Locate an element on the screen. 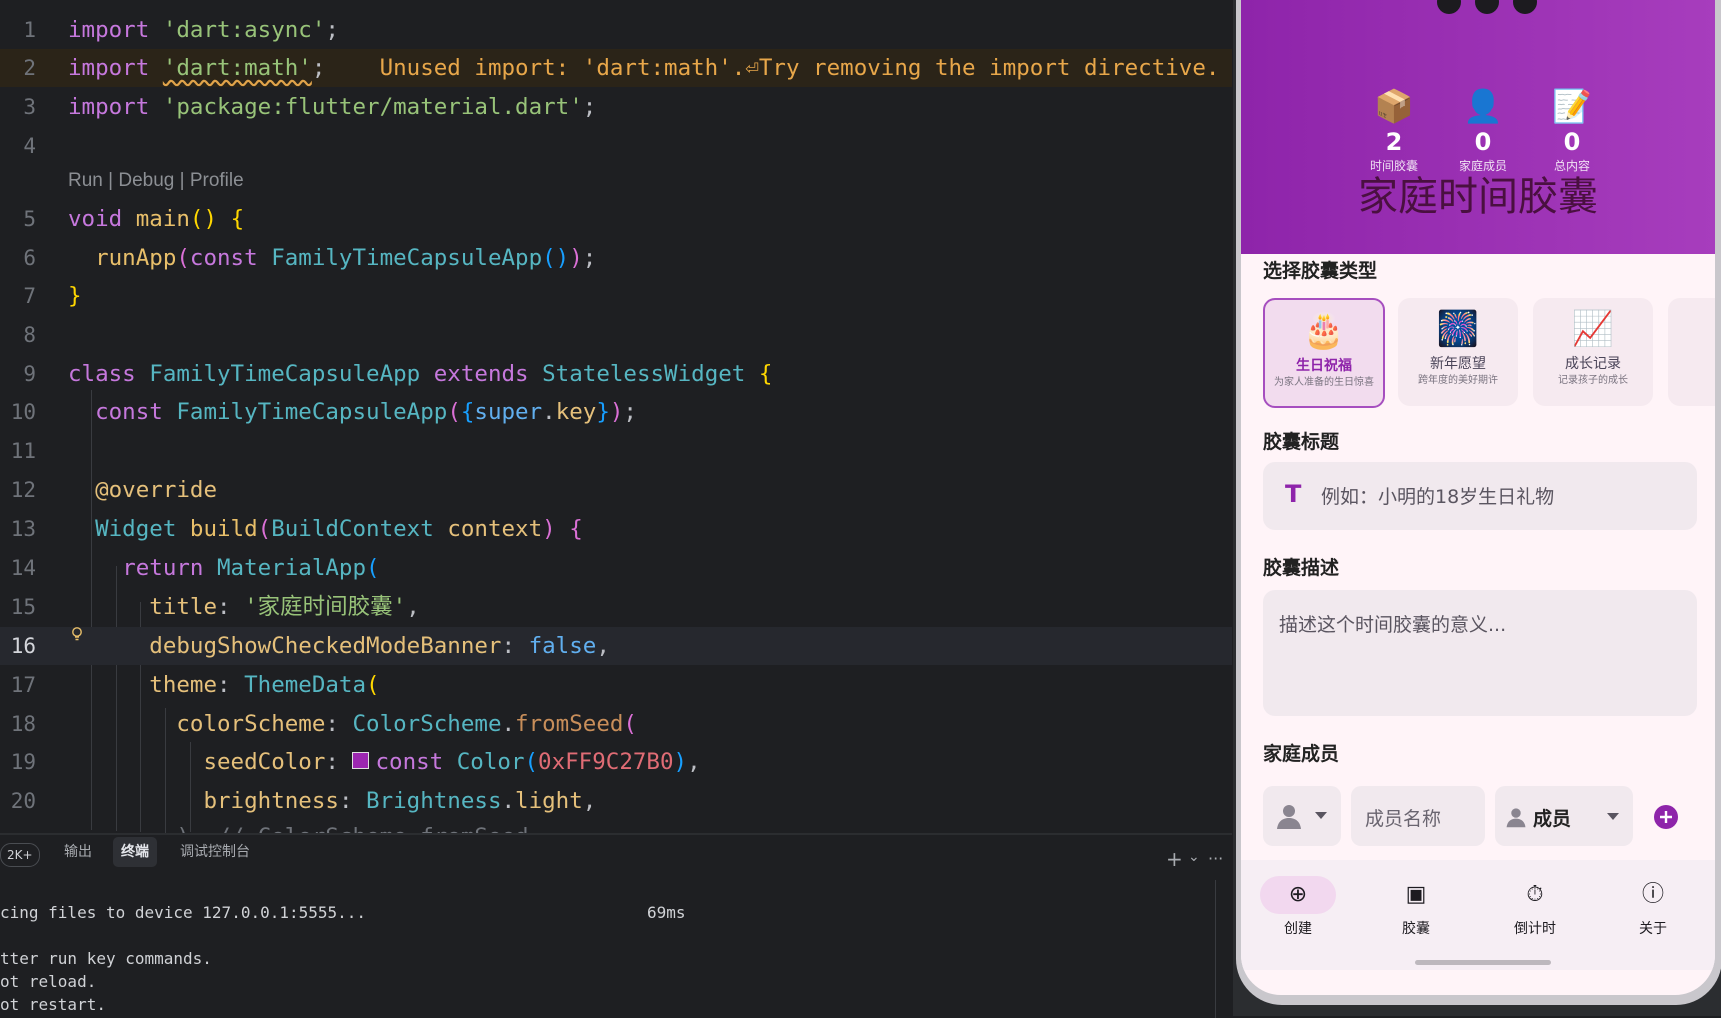 The height and width of the screenshot is (1018, 1721). nav-create: ⊕ 创建 is located at coordinates (1298, 900).